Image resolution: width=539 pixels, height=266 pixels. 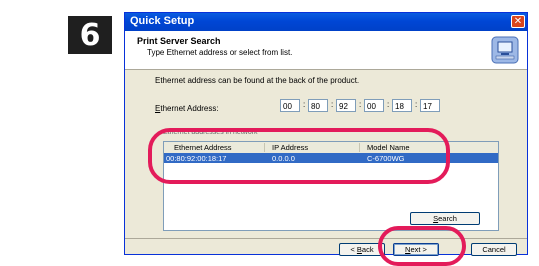 What do you see at coordinates (374, 105) in the screenshot?
I see `octet-field-4: 00` at bounding box center [374, 105].